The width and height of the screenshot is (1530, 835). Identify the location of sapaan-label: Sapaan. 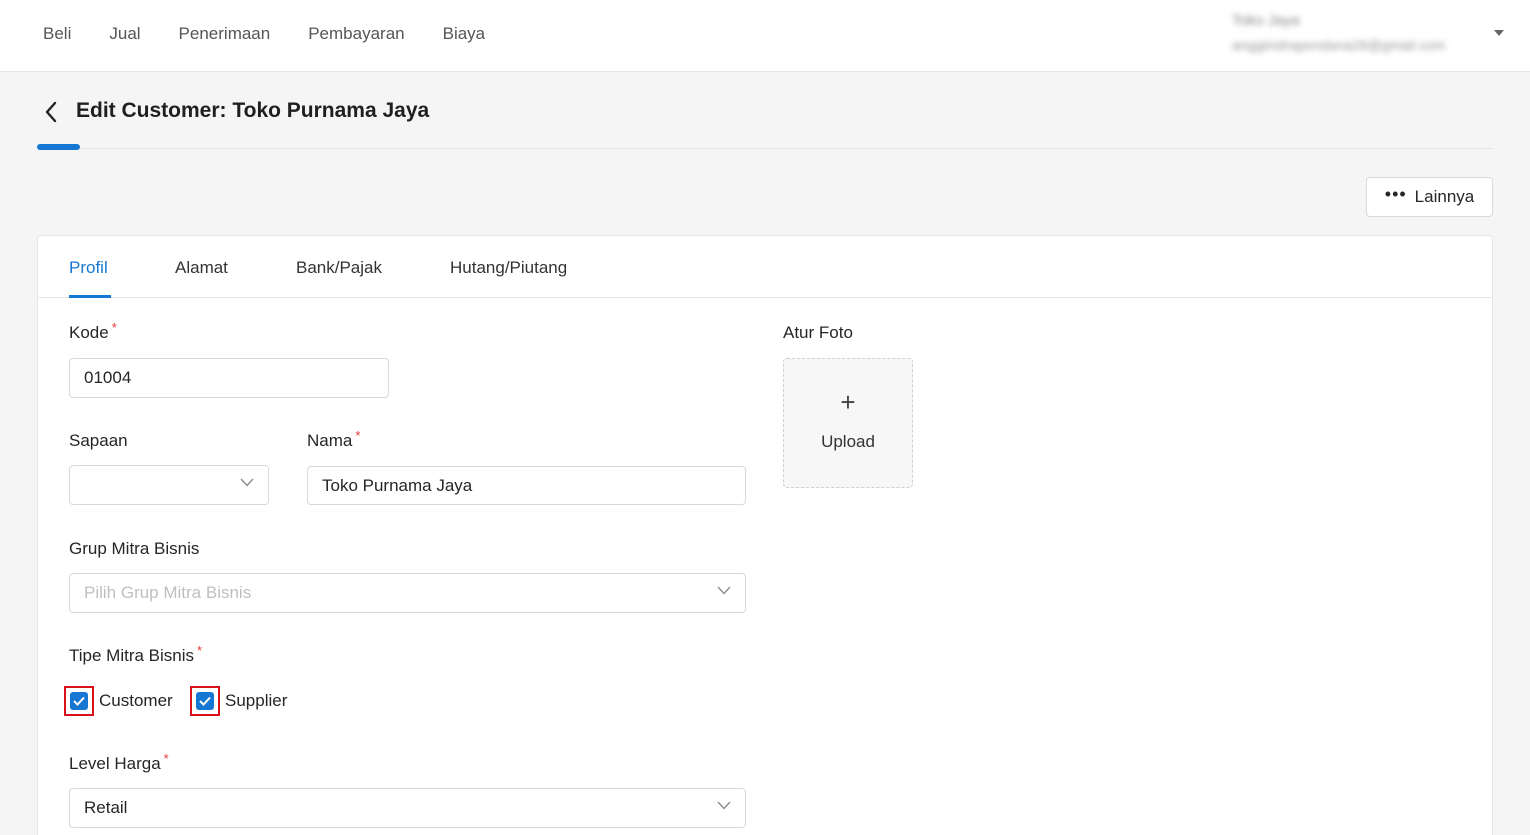
(98, 440).